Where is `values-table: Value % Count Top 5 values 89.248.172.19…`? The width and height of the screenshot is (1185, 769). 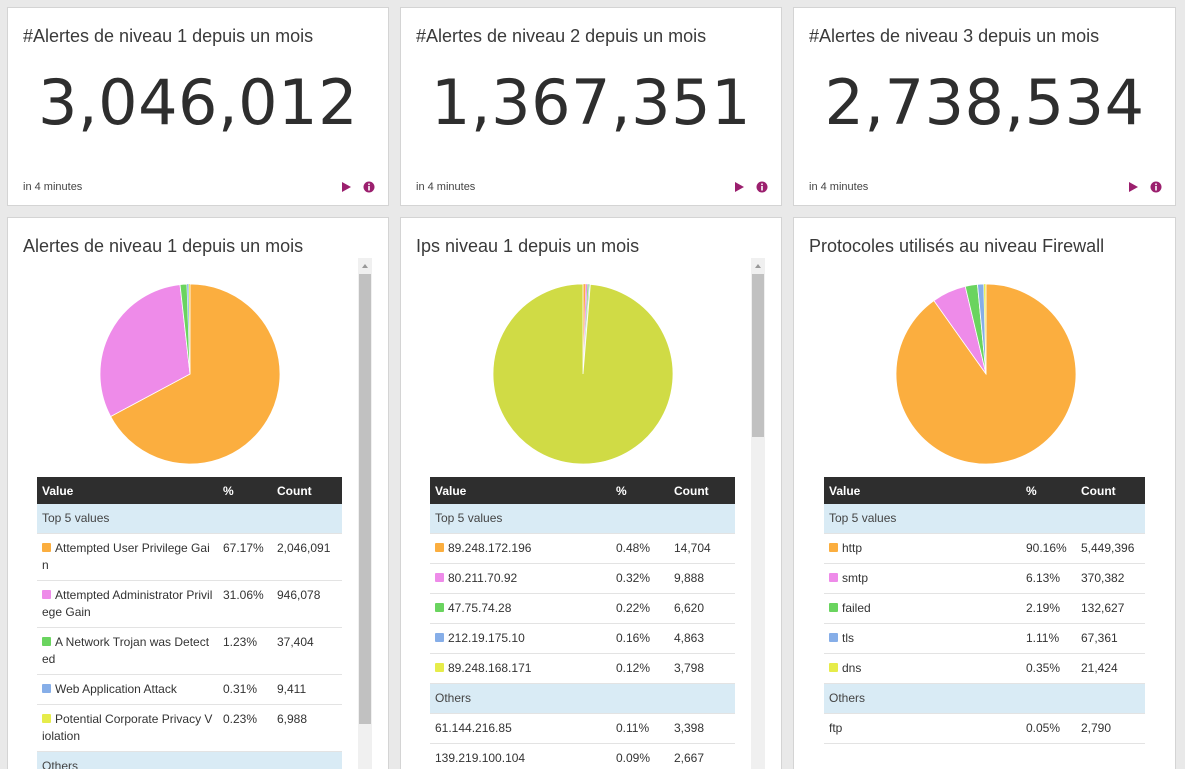
values-table: Value % Count Top 5 values 89.248.172.19… is located at coordinates (582, 623).